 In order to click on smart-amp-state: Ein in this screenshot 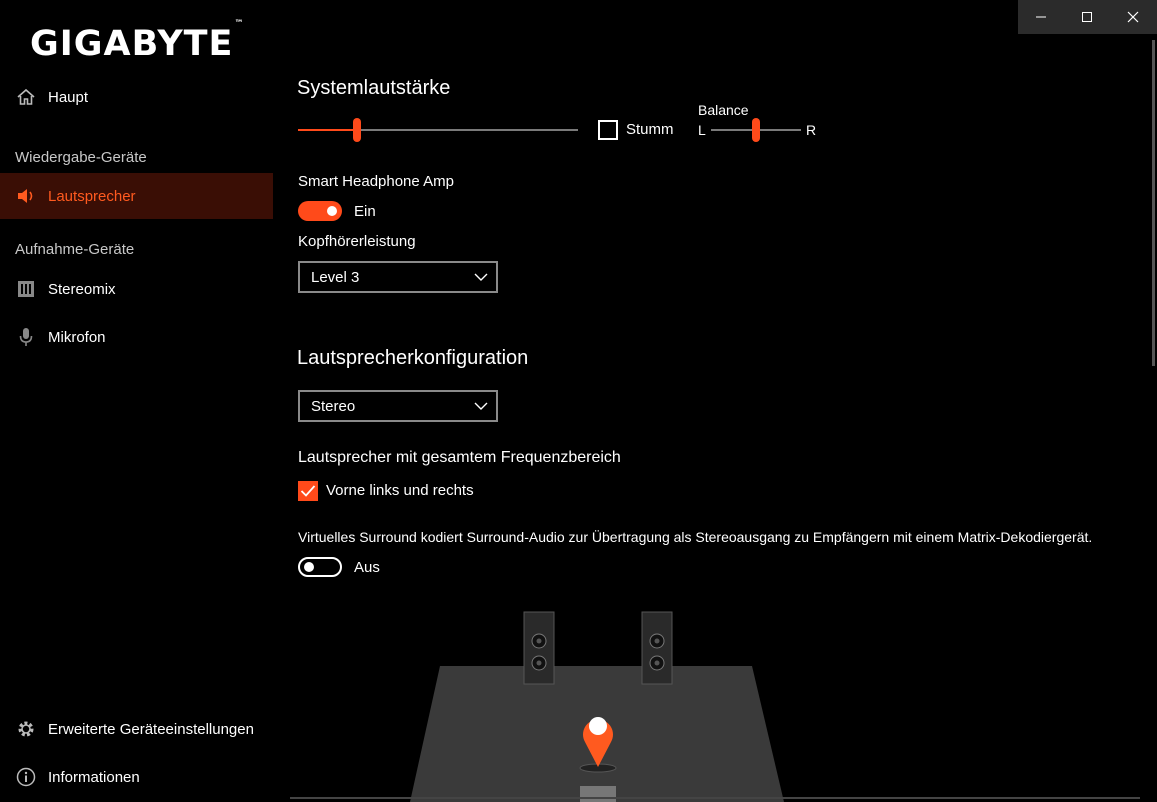, I will do `click(365, 211)`.